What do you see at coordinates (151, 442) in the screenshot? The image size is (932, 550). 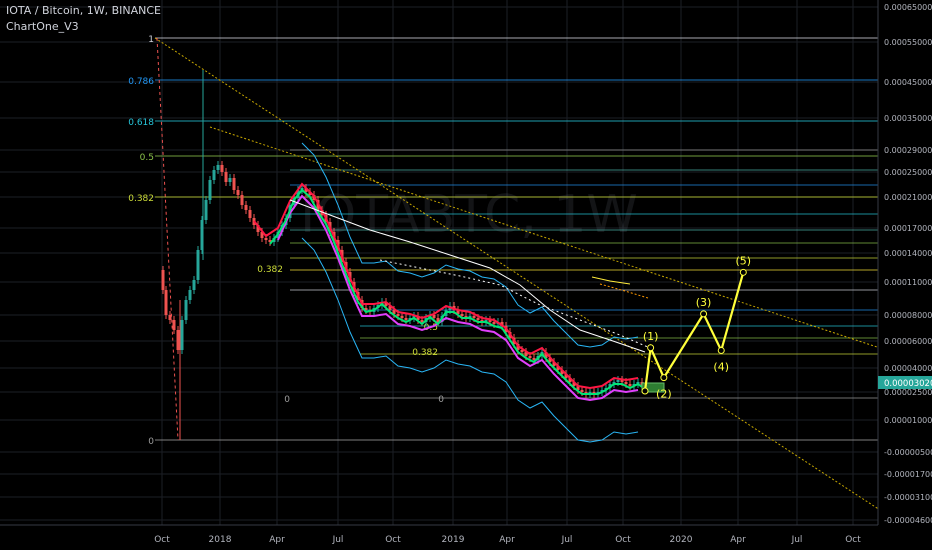 I see `fib-level-label: 0` at bounding box center [151, 442].